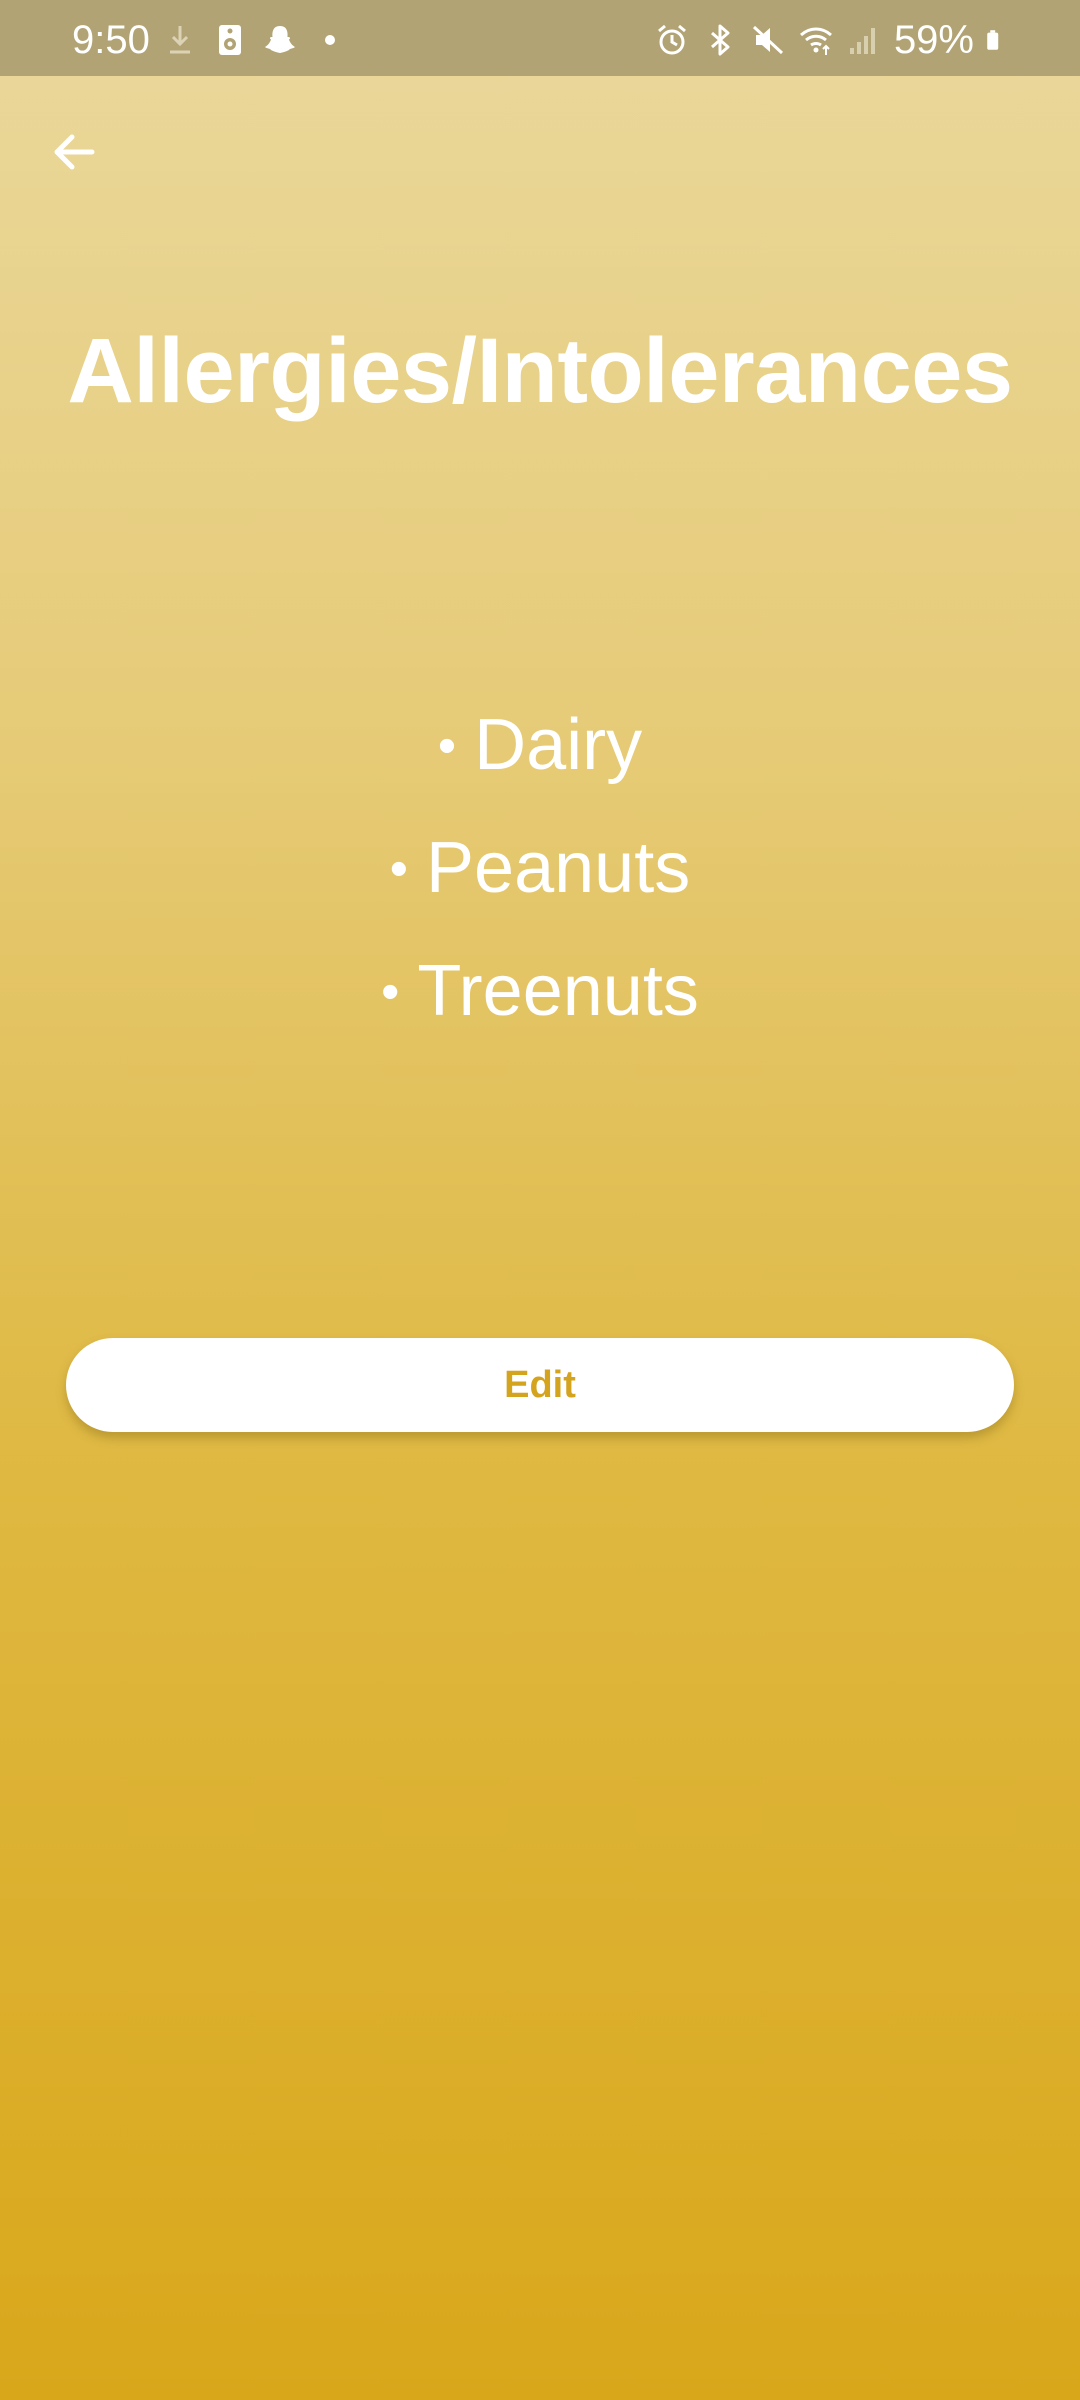  I want to click on status-time: 9:50, so click(111, 40).